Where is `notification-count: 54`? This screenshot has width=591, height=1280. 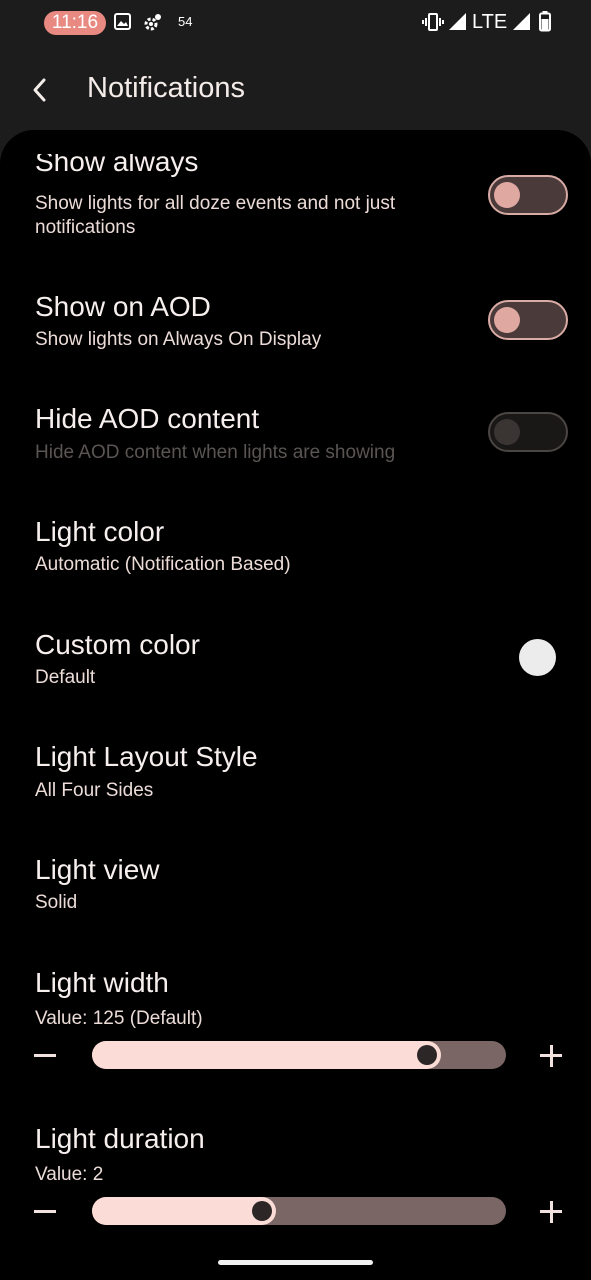
notification-count: 54 is located at coordinates (185, 21).